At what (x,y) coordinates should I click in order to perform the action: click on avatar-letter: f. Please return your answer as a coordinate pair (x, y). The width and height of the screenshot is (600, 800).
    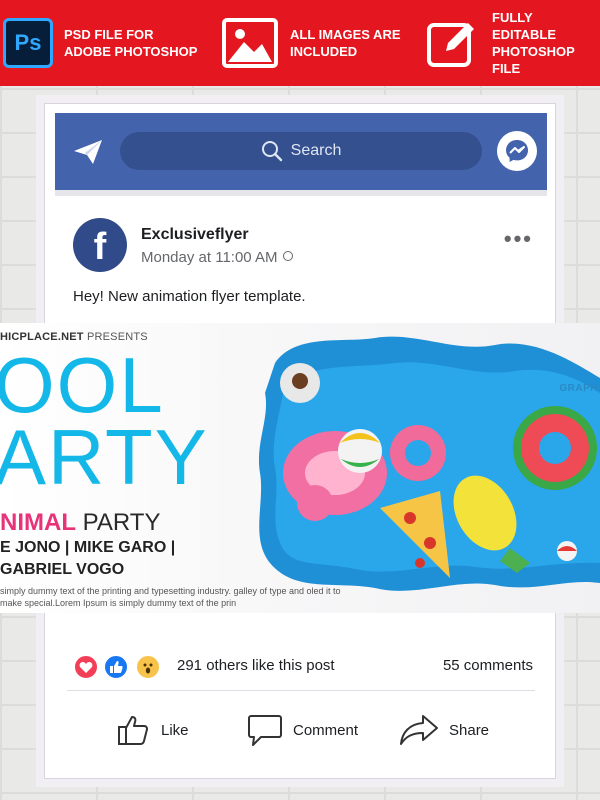
    Looking at the image, I should click on (100, 246).